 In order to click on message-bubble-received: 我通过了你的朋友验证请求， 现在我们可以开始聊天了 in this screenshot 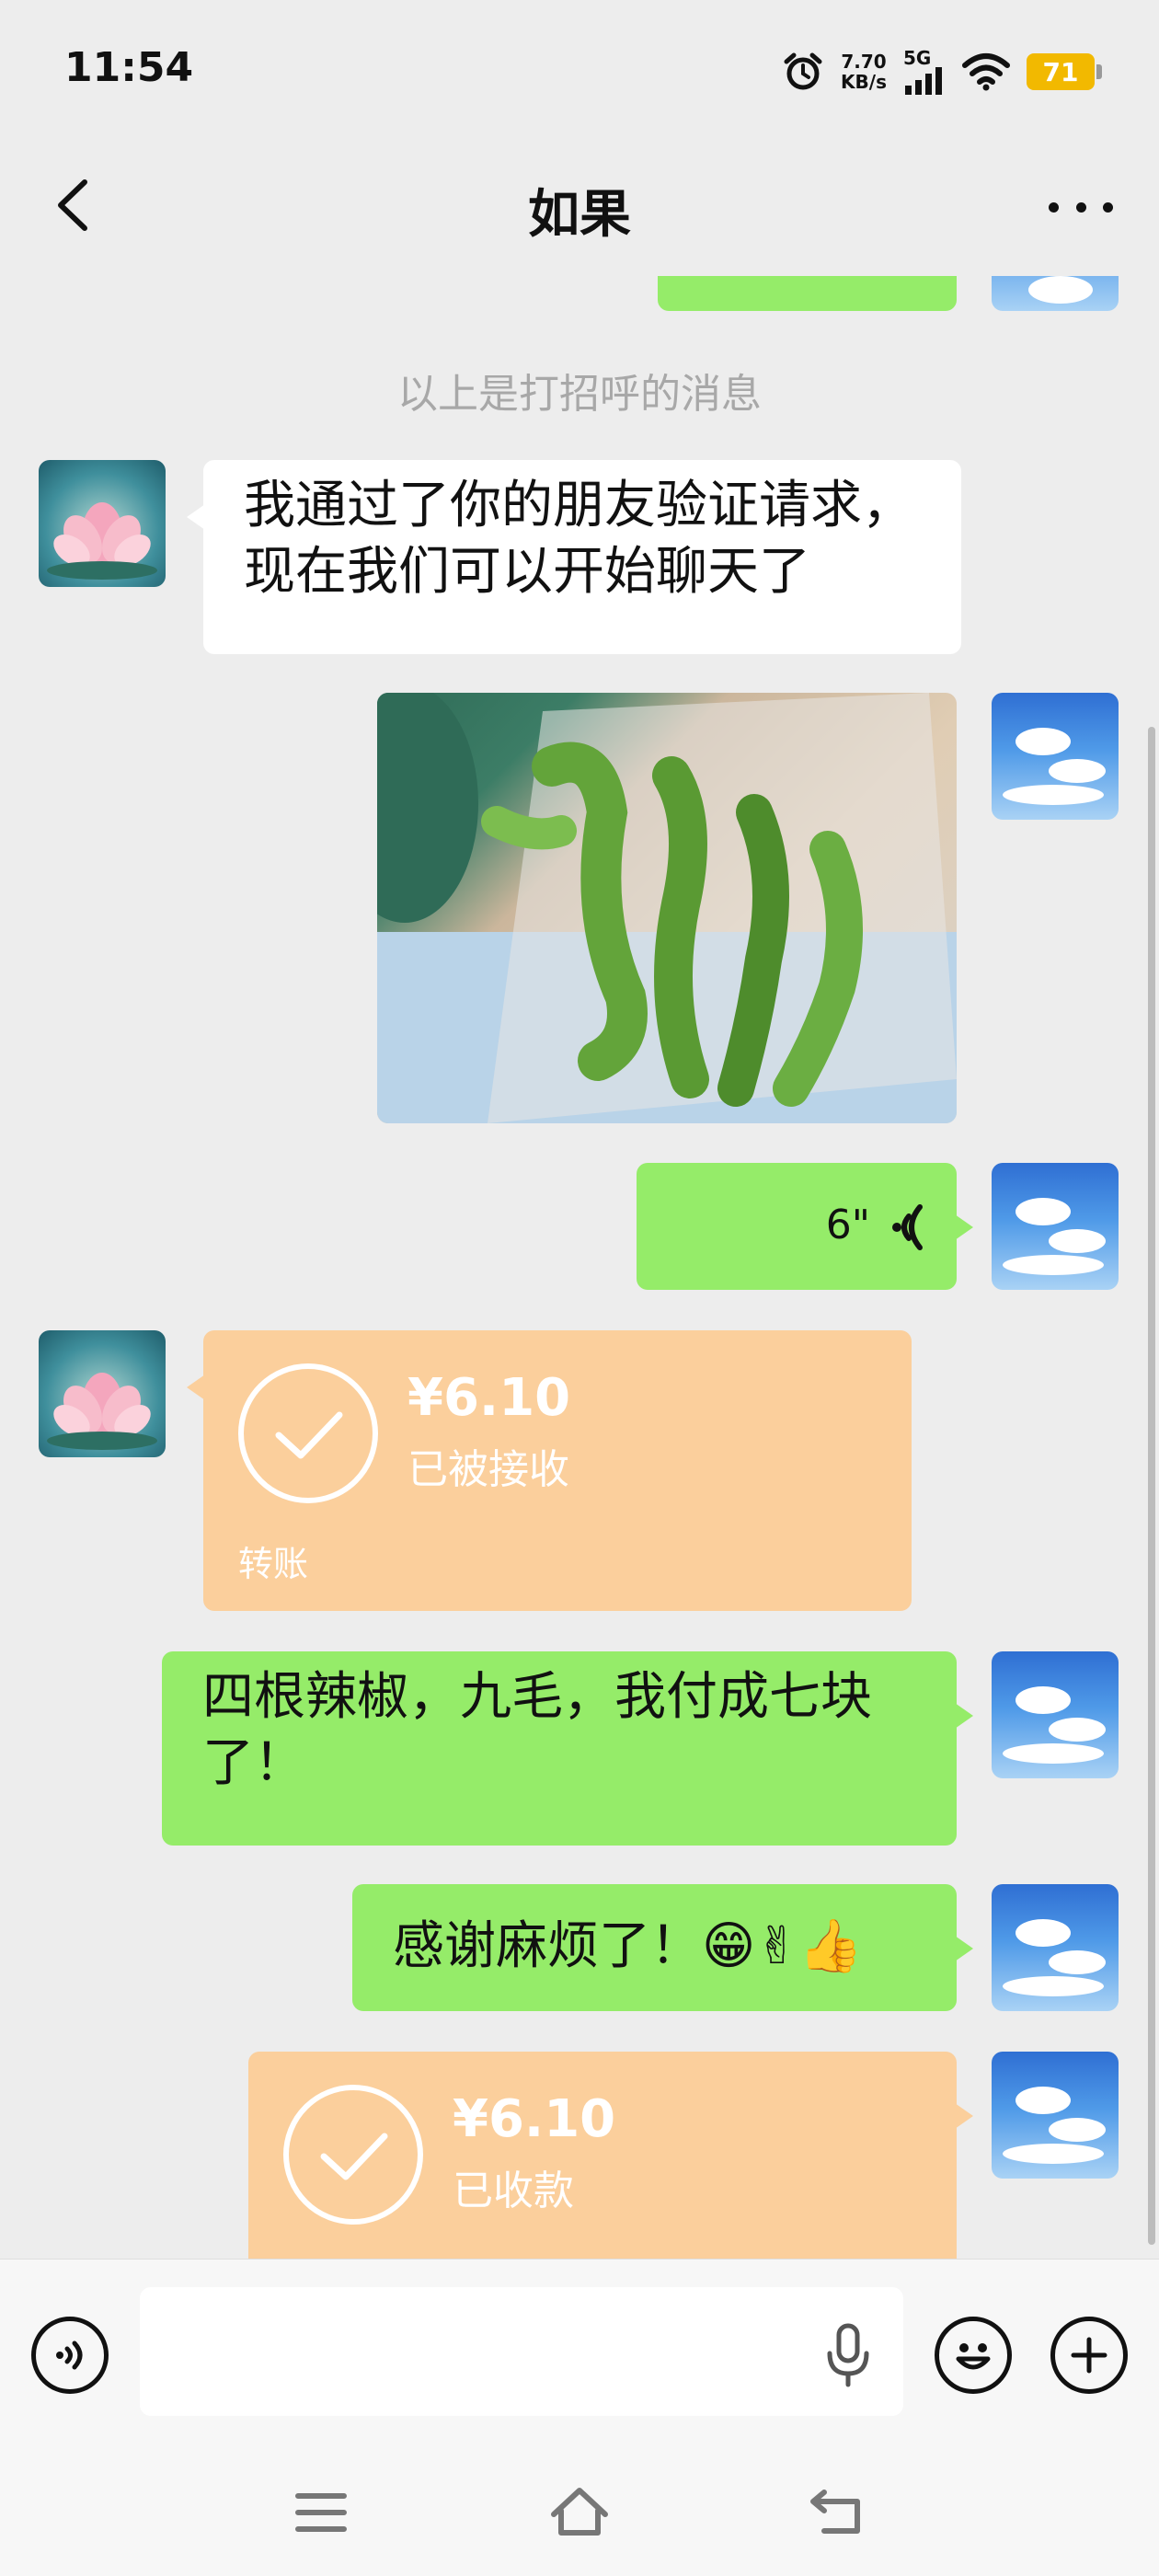, I will do `click(574, 557)`.